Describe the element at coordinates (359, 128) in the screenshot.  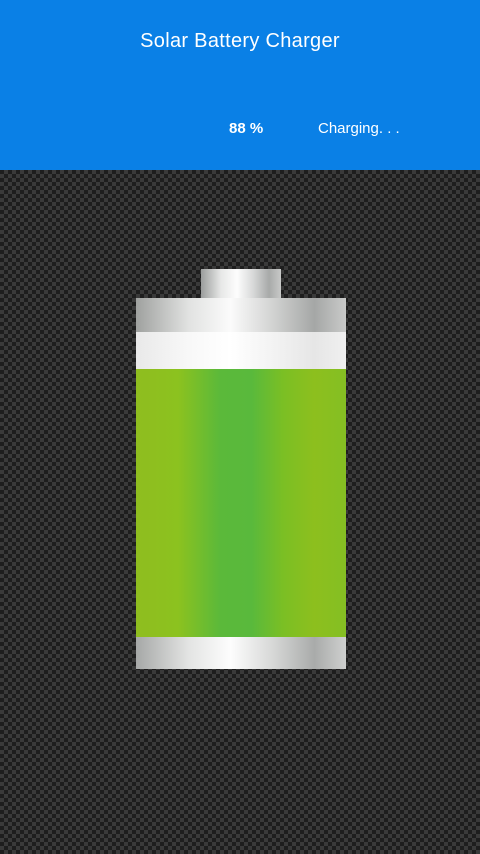
I see `charging-status-label: Charging. . .` at that location.